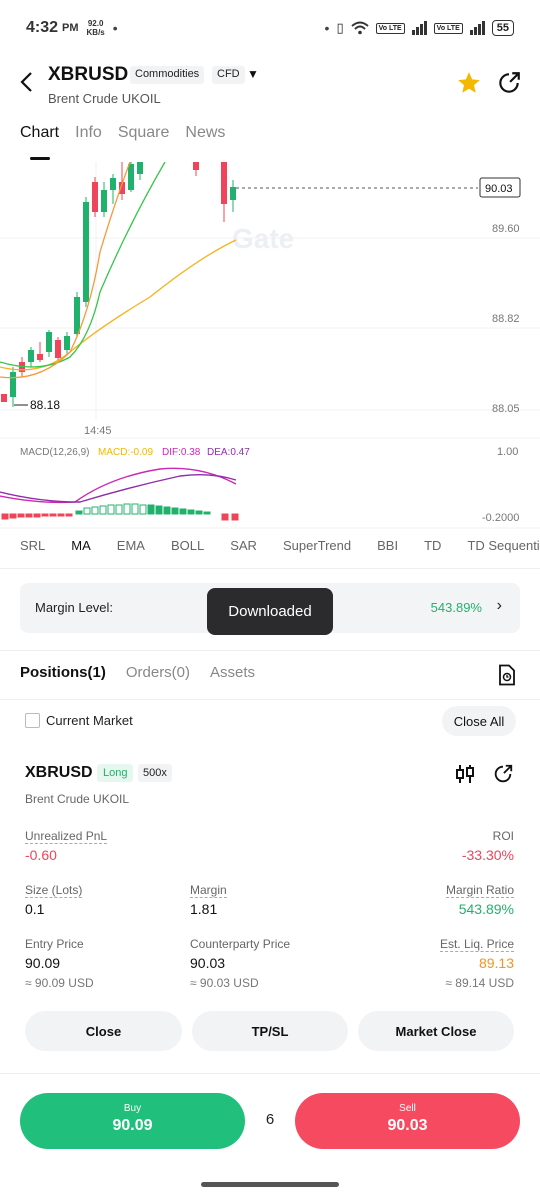  Describe the element at coordinates (39, 133) in the screenshot. I see `tab-chart: Chart` at that location.